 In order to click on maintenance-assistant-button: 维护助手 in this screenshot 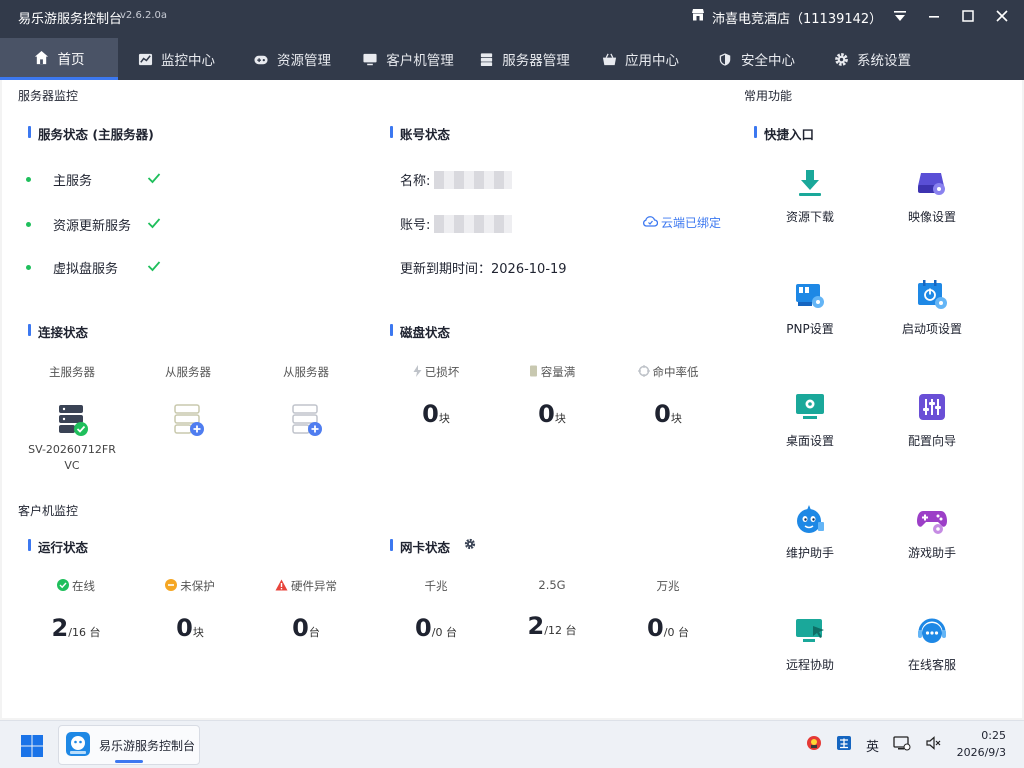, I will do `click(810, 531)`.